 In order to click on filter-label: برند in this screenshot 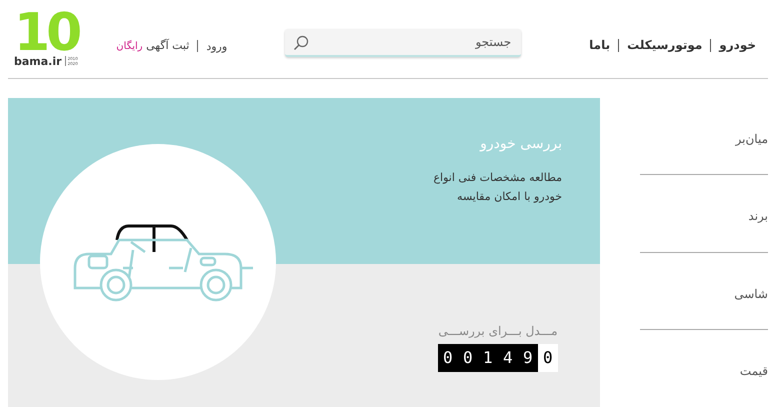, I will do `click(758, 230)`.